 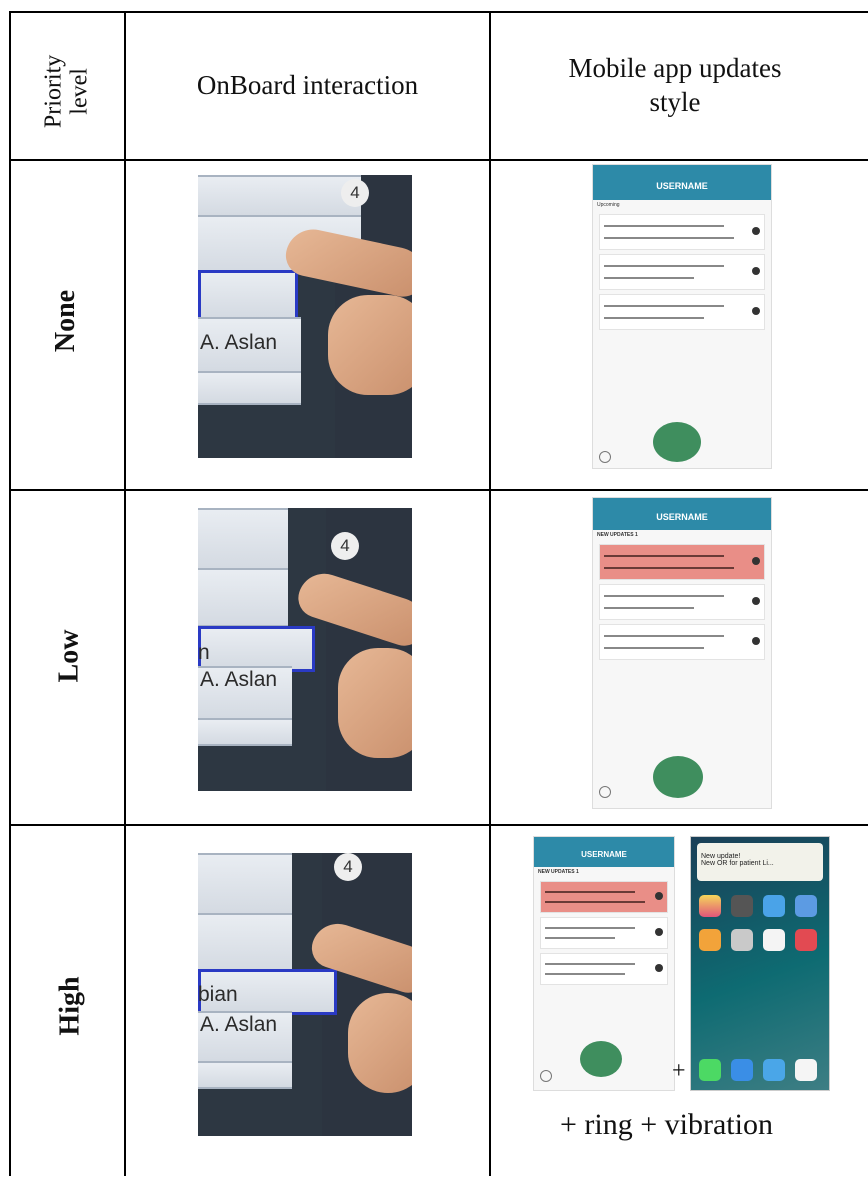 What do you see at coordinates (204, 652) in the screenshot?
I see `partial-name-label: n` at bounding box center [204, 652].